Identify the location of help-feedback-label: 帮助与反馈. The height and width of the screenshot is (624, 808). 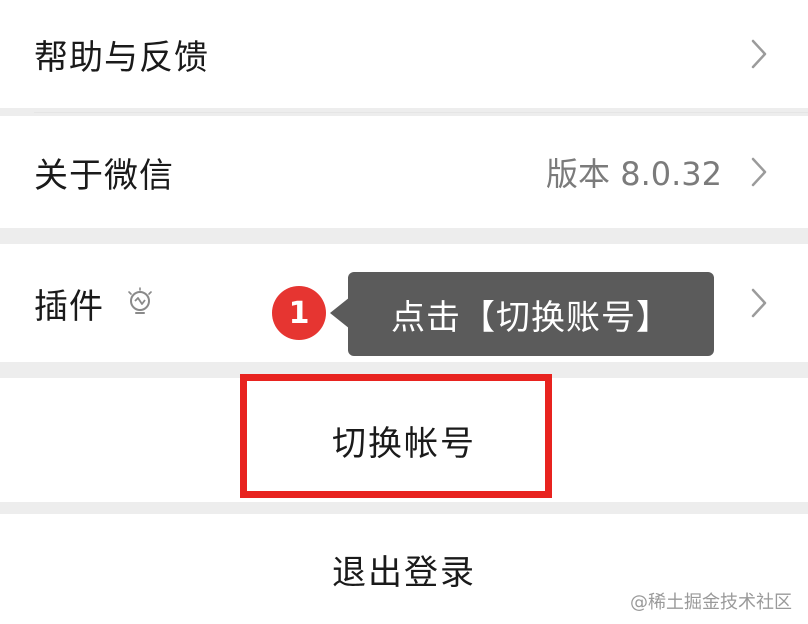
(121, 57).